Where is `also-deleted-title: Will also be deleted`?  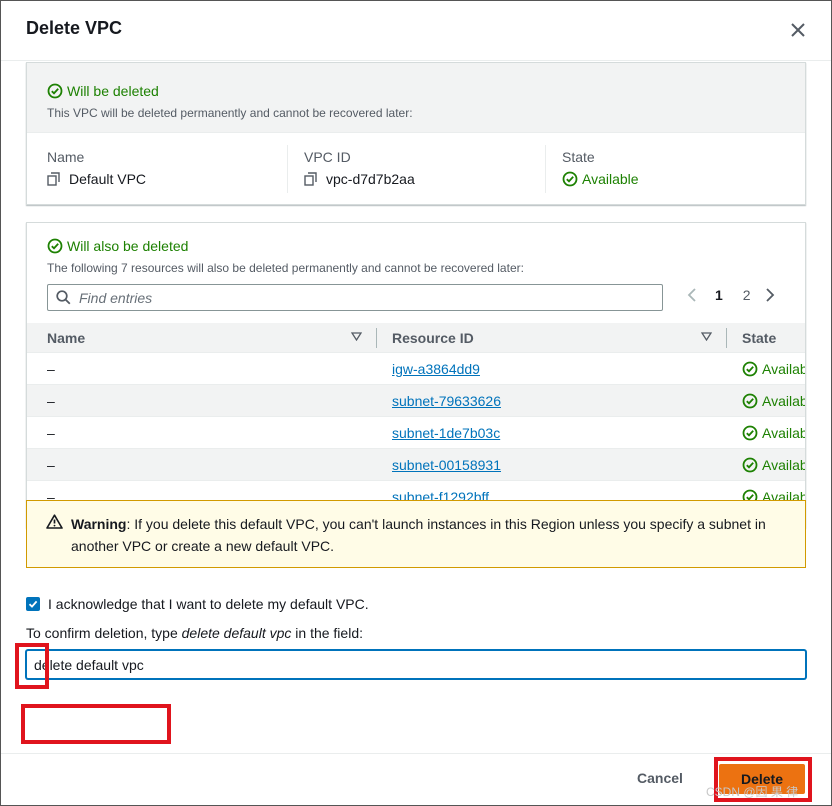 also-deleted-title: Will also be deleted is located at coordinates (117, 246).